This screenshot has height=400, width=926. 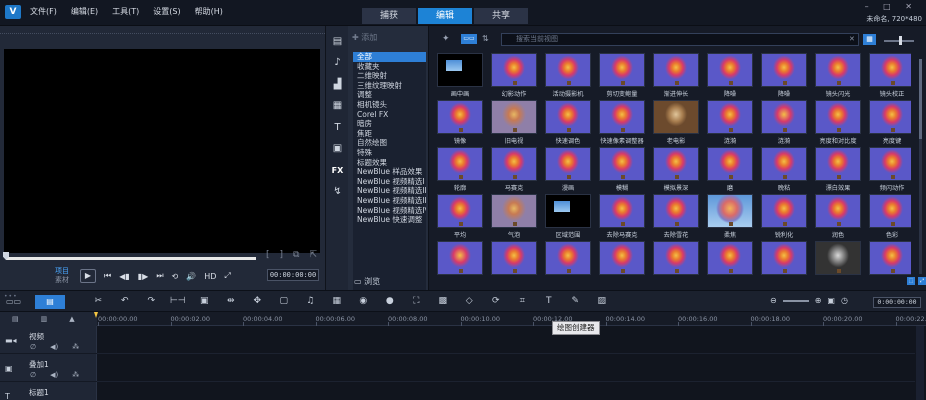 What do you see at coordinates (210, 276) in the screenshot?
I see `hd-toggle: HD` at bounding box center [210, 276].